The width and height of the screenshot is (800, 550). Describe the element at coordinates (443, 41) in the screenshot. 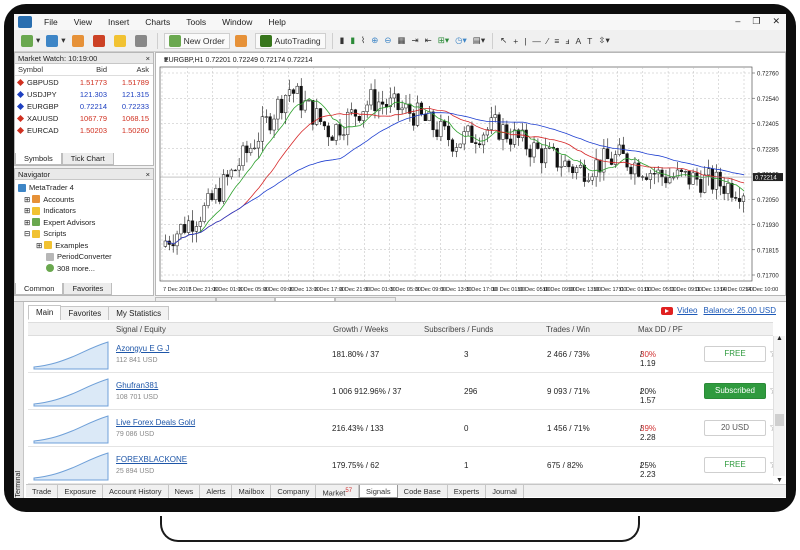

I see `indicators-icon: ⊞▾` at that location.